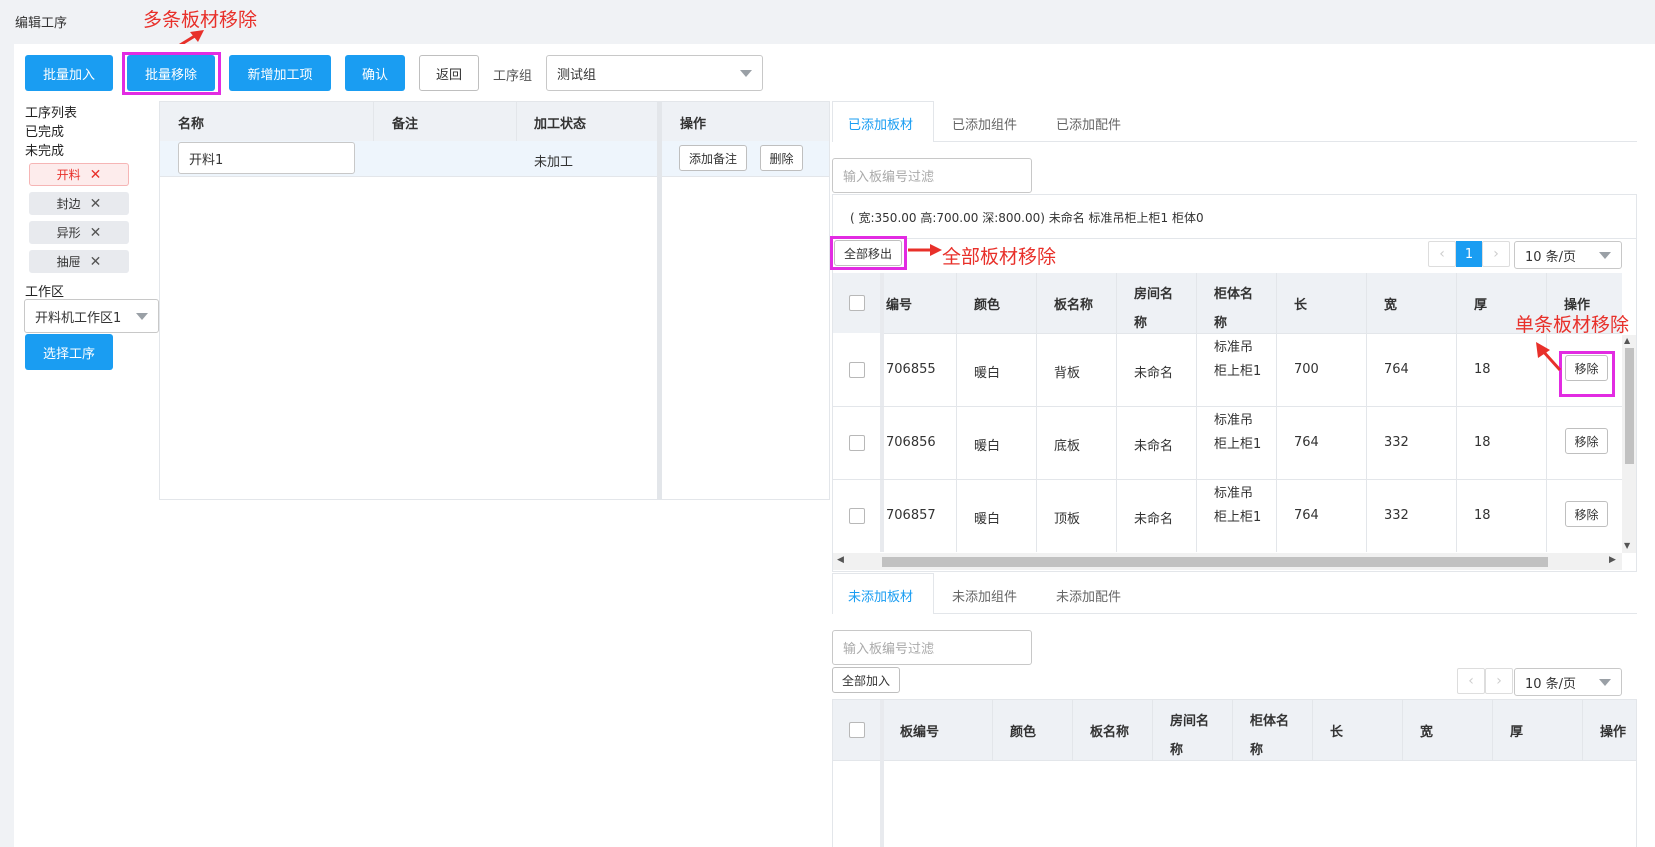  I want to click on board-name: 背板, so click(1067, 373).